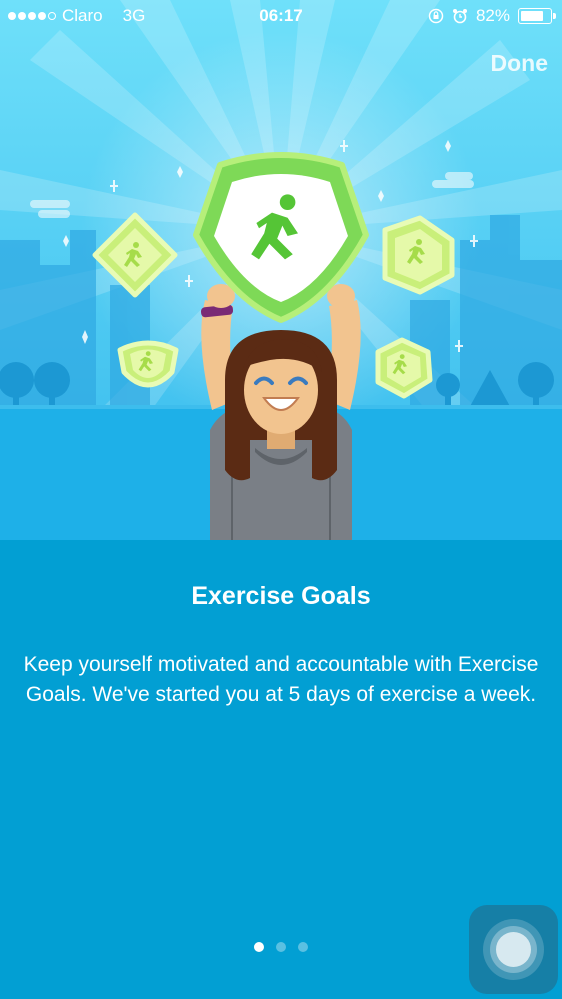 The height and width of the screenshot is (999, 562). Describe the element at coordinates (281, 16) in the screenshot. I see `status-bar: Claro 3G 06:17 82%` at that location.